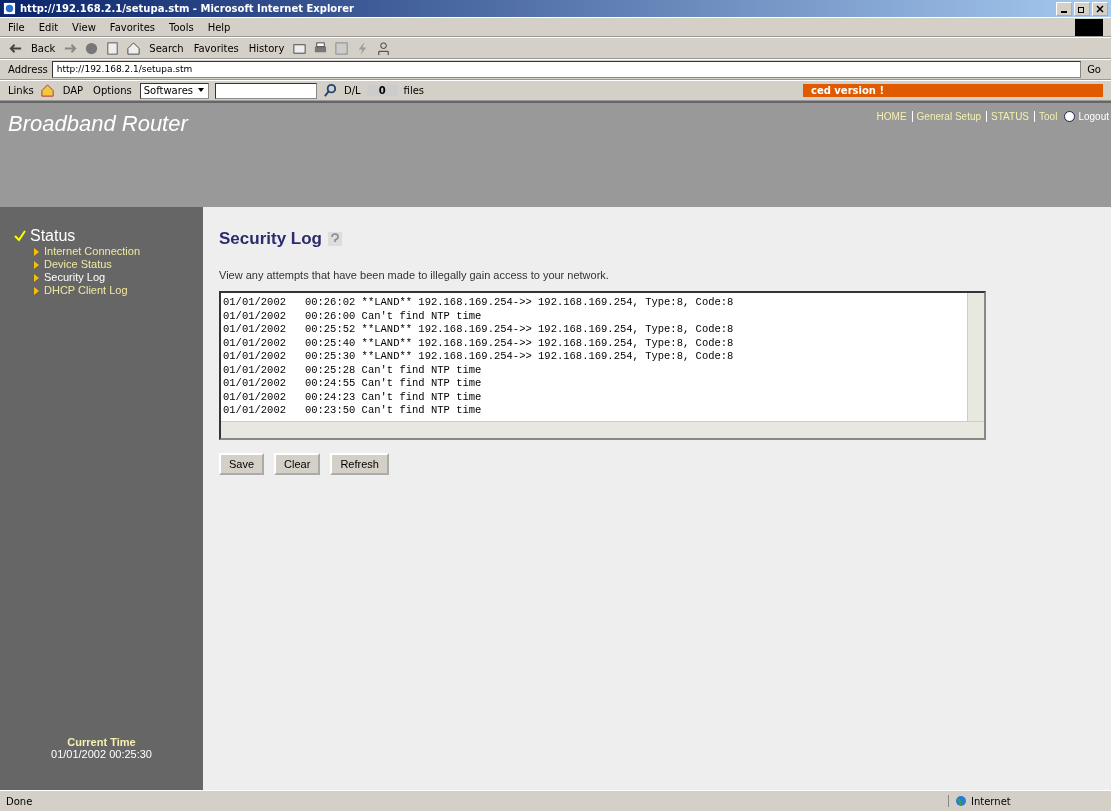 The width and height of the screenshot is (1111, 811). What do you see at coordinates (1070, 116) in the screenshot?
I see `logout-icon` at bounding box center [1070, 116].